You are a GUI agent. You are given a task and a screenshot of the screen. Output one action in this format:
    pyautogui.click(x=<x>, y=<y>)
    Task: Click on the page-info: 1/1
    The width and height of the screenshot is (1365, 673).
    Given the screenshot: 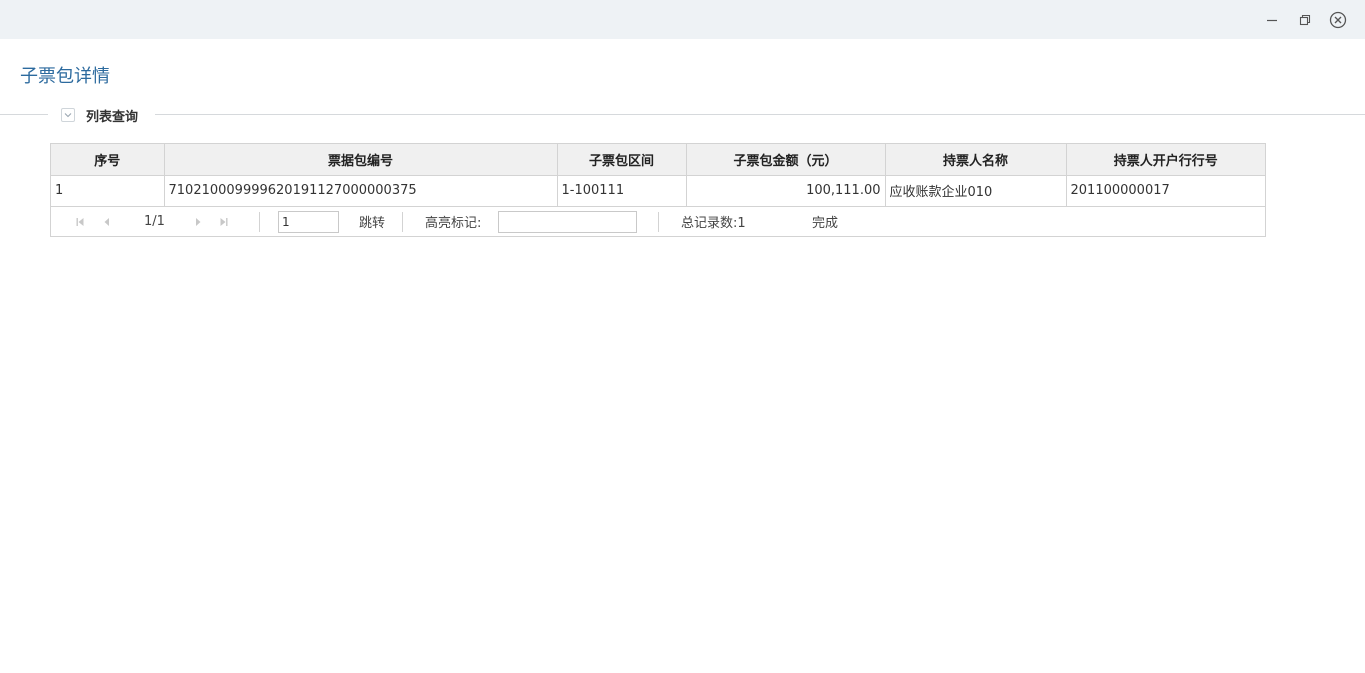 What is the action you would take?
    pyautogui.click(x=154, y=221)
    